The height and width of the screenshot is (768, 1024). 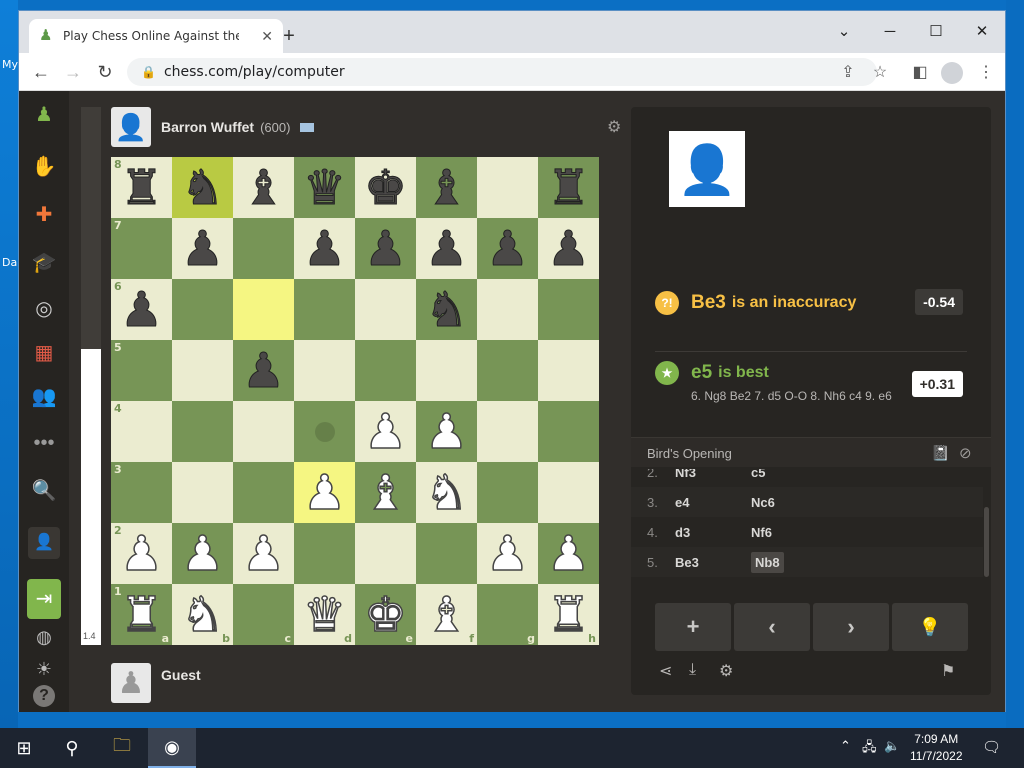 I want to click on guest-avatar: ♟, so click(x=131, y=683).